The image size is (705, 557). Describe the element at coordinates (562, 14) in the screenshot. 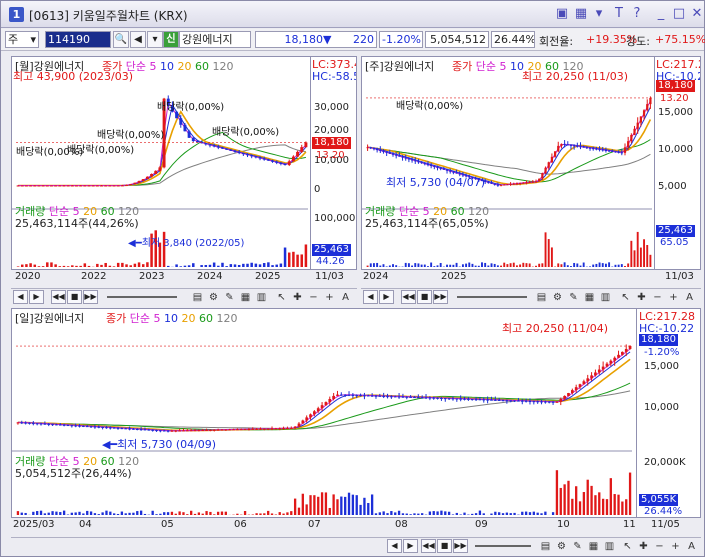

I see `link-icon: ▣` at that location.